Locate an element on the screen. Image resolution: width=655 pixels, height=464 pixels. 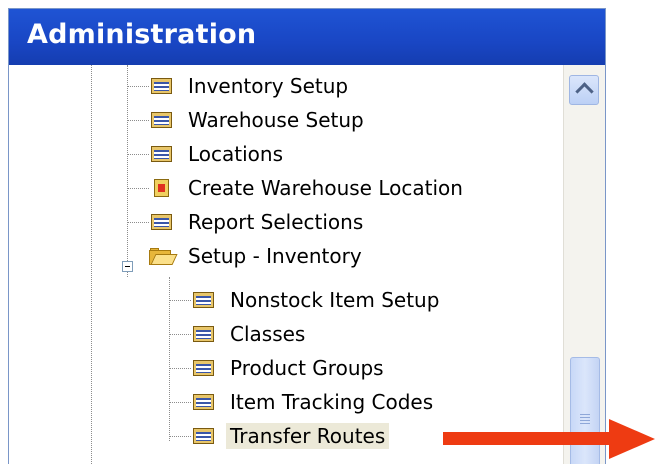
callout-arrow-shaft is located at coordinates (526, 438).